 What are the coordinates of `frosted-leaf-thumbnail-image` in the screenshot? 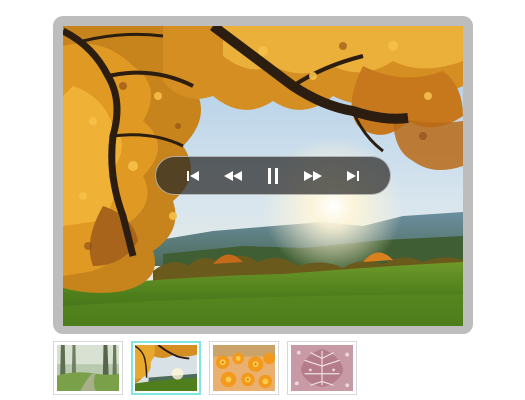 It's located at (322, 368).